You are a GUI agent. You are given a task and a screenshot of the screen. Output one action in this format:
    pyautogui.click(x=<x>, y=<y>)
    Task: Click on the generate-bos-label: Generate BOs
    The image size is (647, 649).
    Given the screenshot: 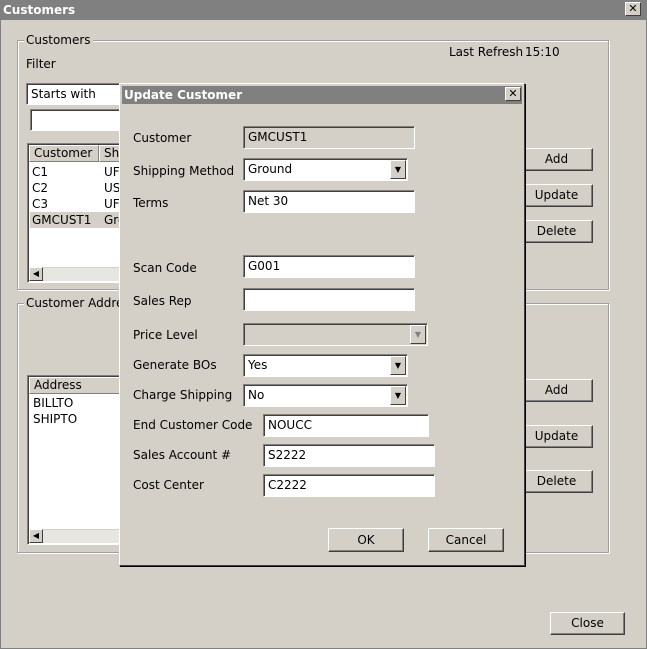 What is the action you would take?
    pyautogui.click(x=175, y=365)
    